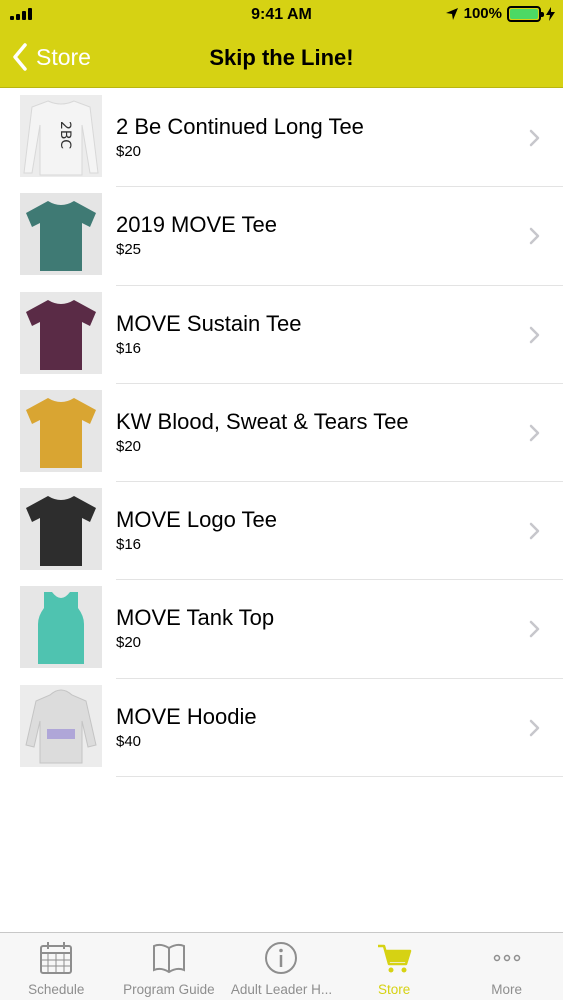  I want to click on page-title: Skip the Line!, so click(281, 57).